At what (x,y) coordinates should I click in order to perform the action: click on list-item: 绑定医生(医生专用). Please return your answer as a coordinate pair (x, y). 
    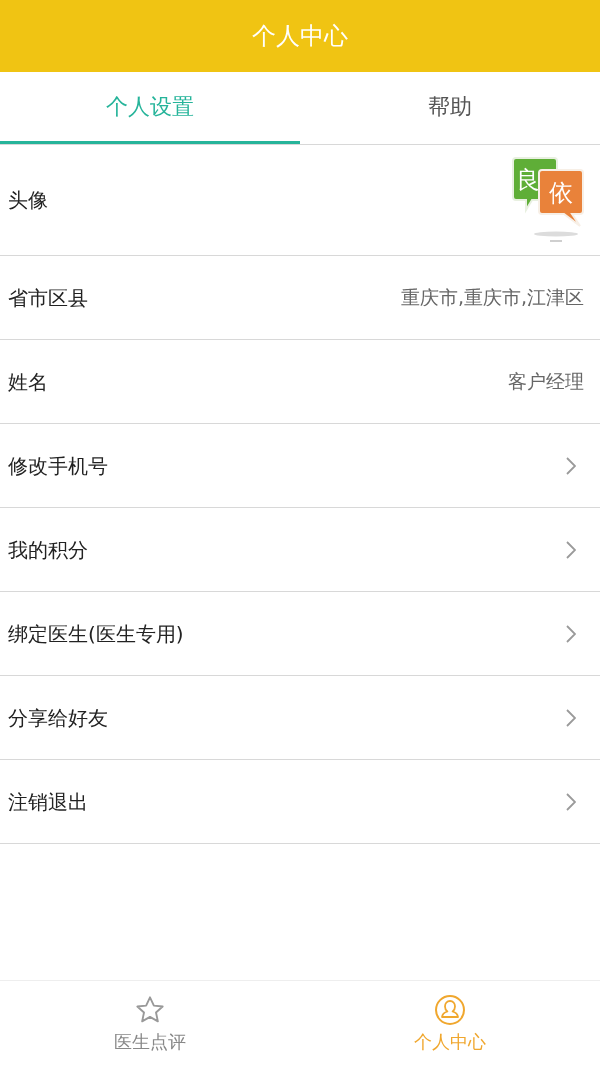
    Looking at the image, I should click on (300, 634).